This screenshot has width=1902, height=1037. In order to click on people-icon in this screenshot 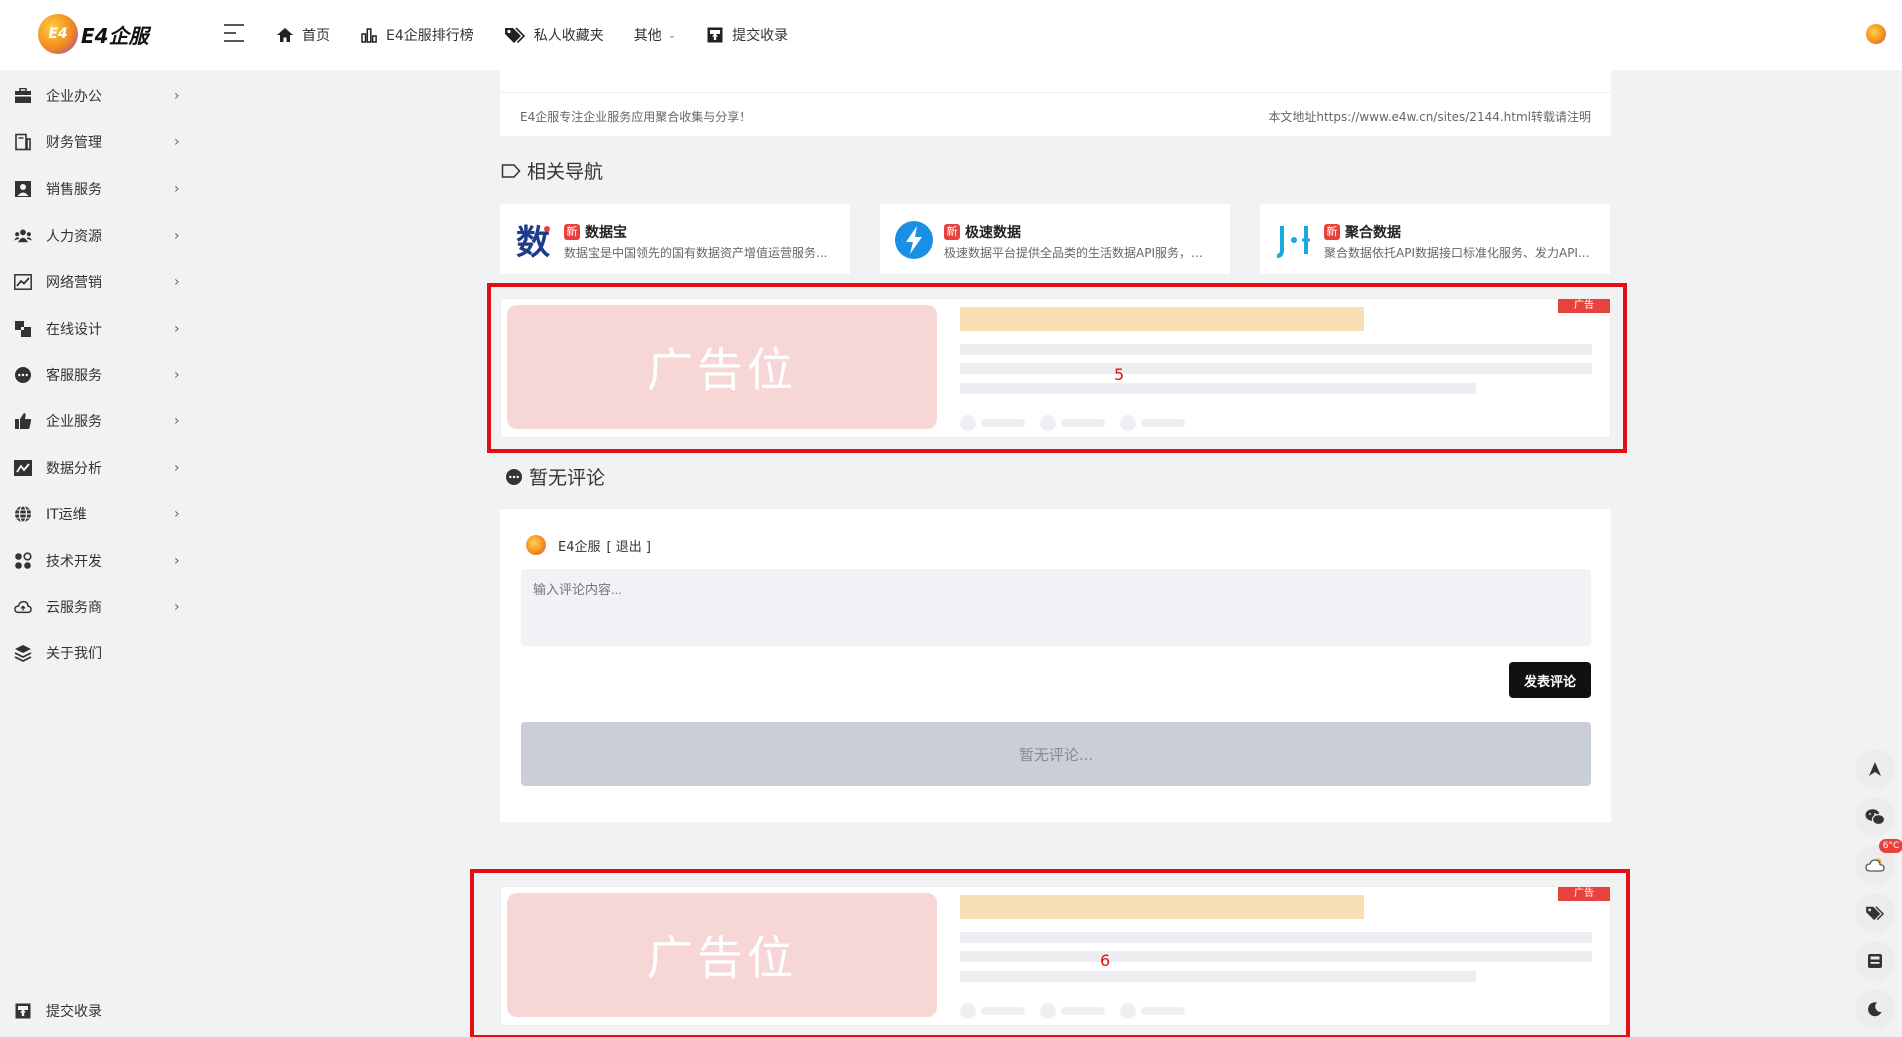, I will do `click(23, 236)`.